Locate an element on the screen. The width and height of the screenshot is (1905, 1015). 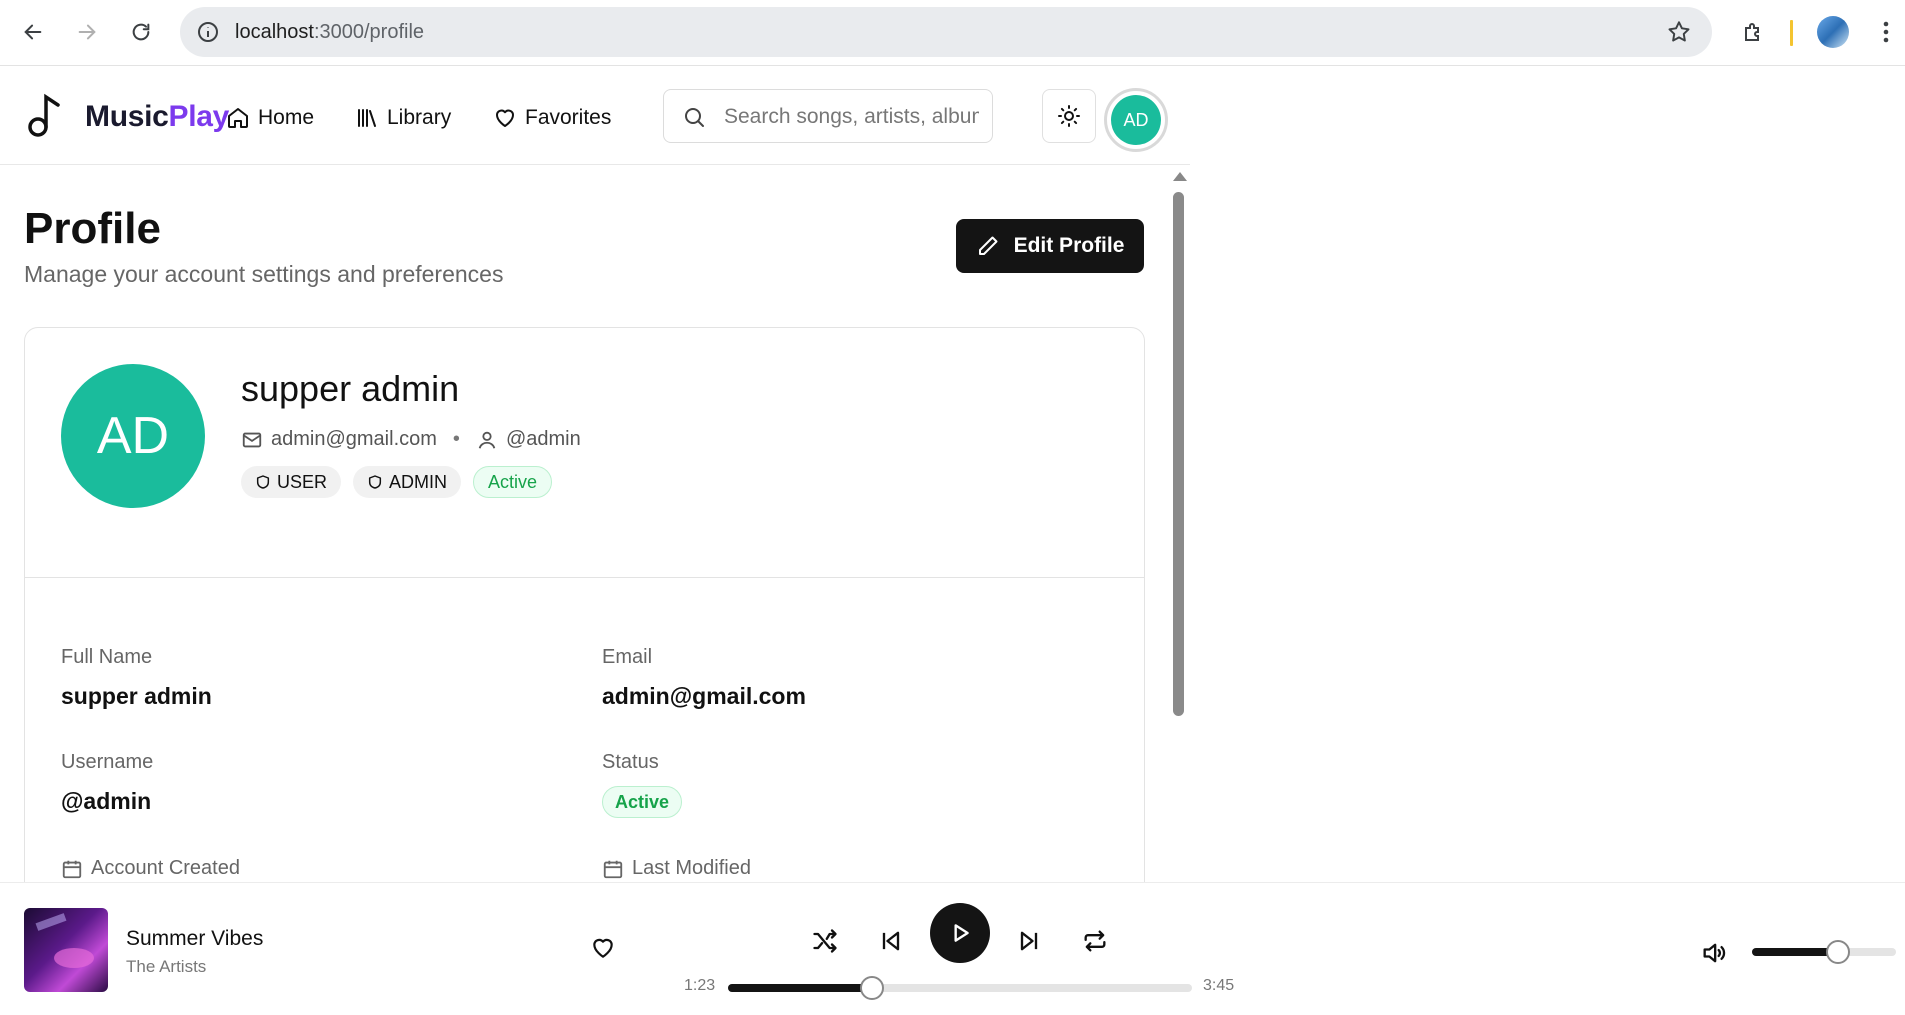
field-account-created: Account Created is located at coordinates (150, 868).